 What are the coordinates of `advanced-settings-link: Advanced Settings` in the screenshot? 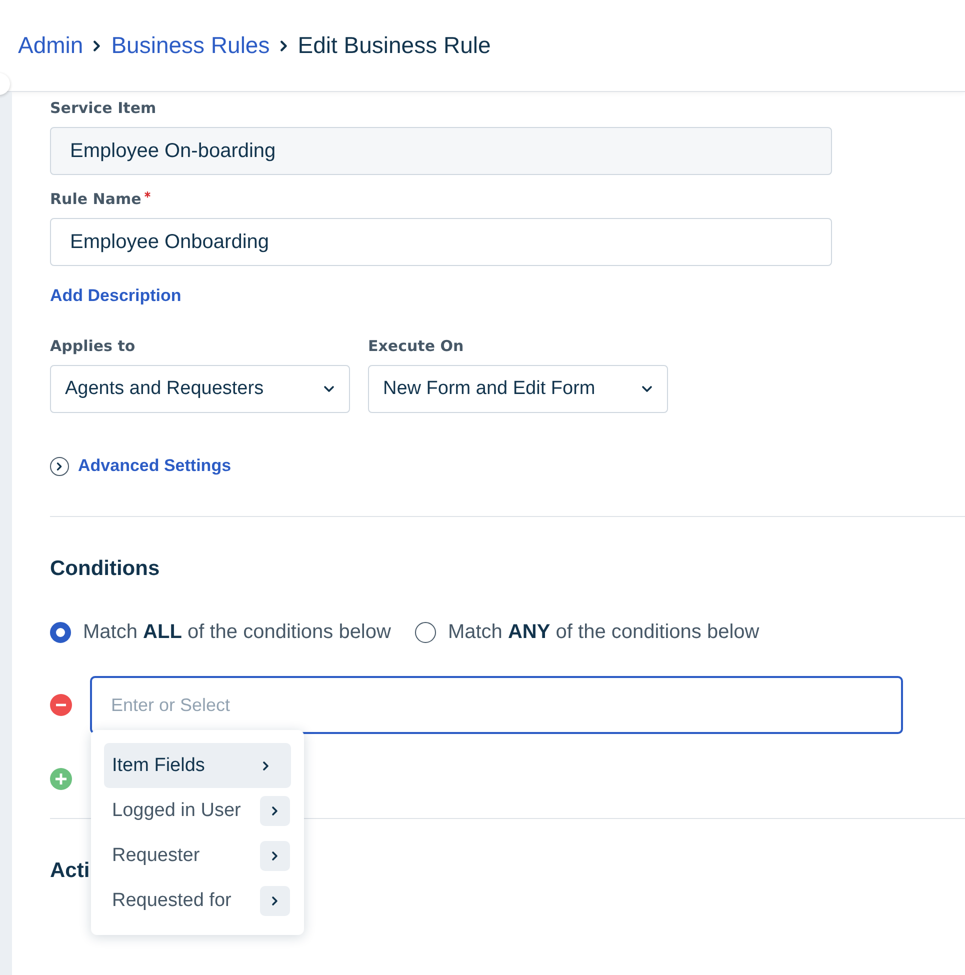 It's located at (155, 466).